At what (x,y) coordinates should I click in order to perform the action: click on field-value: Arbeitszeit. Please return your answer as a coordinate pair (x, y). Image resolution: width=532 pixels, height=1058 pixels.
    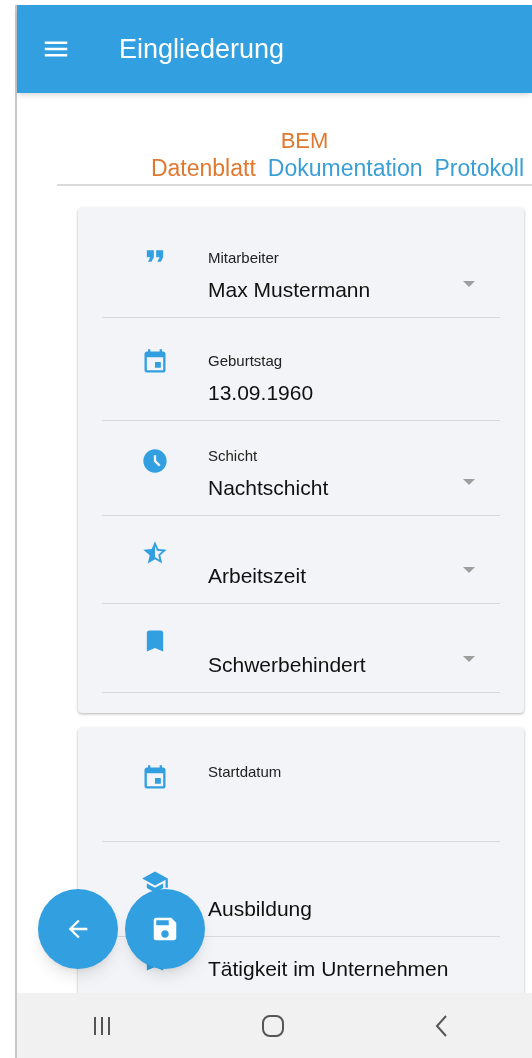
    Looking at the image, I should click on (258, 576).